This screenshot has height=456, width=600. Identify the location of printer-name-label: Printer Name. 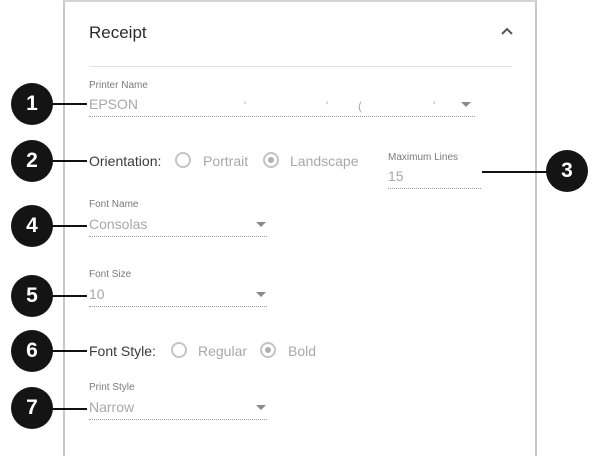
(118, 85).